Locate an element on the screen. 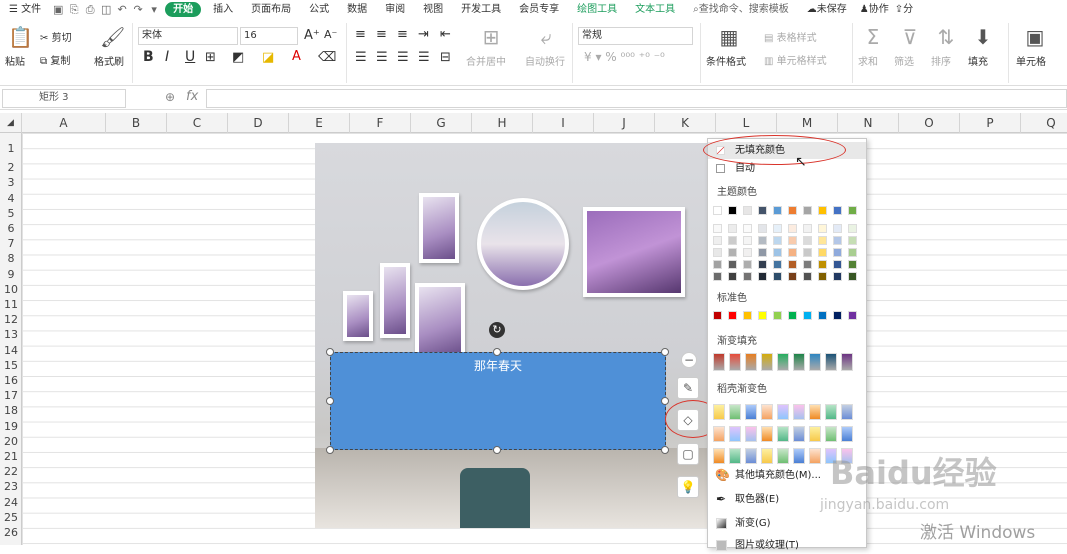 The width and height of the screenshot is (1067, 554). font-shrink-icon: A⁻ is located at coordinates (330, 34).